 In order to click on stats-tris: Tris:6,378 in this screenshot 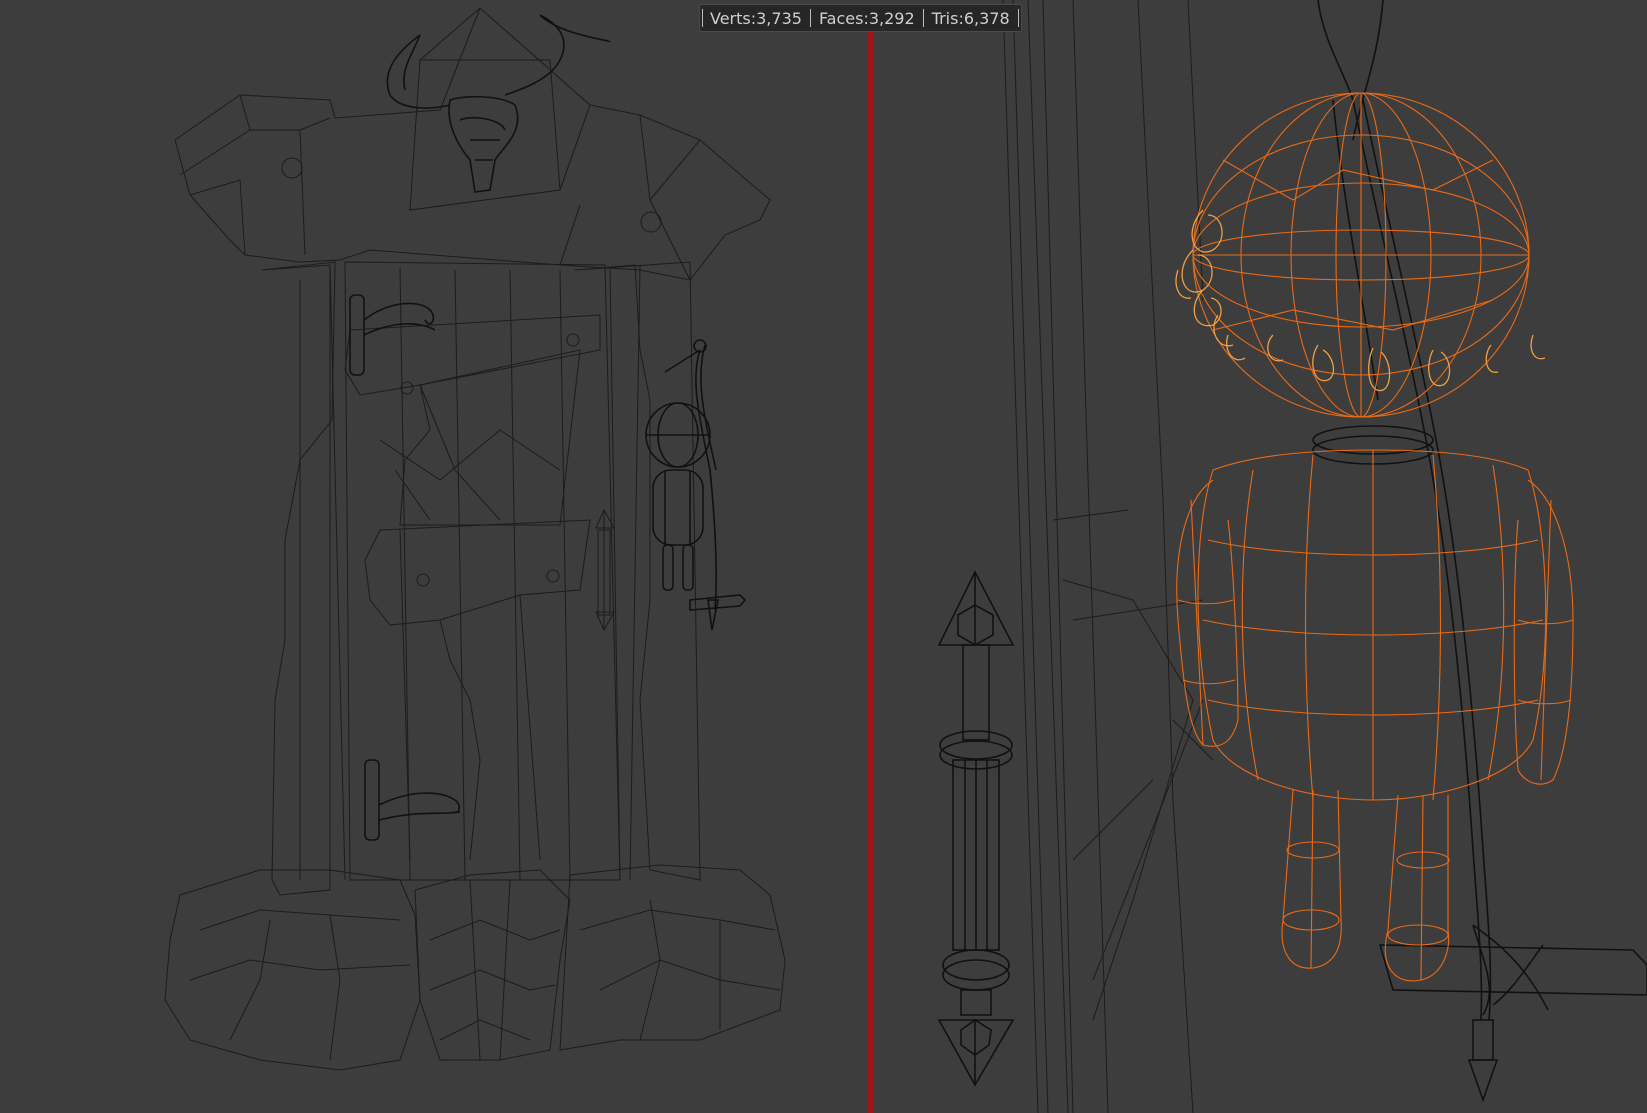, I will do `click(970, 18)`.